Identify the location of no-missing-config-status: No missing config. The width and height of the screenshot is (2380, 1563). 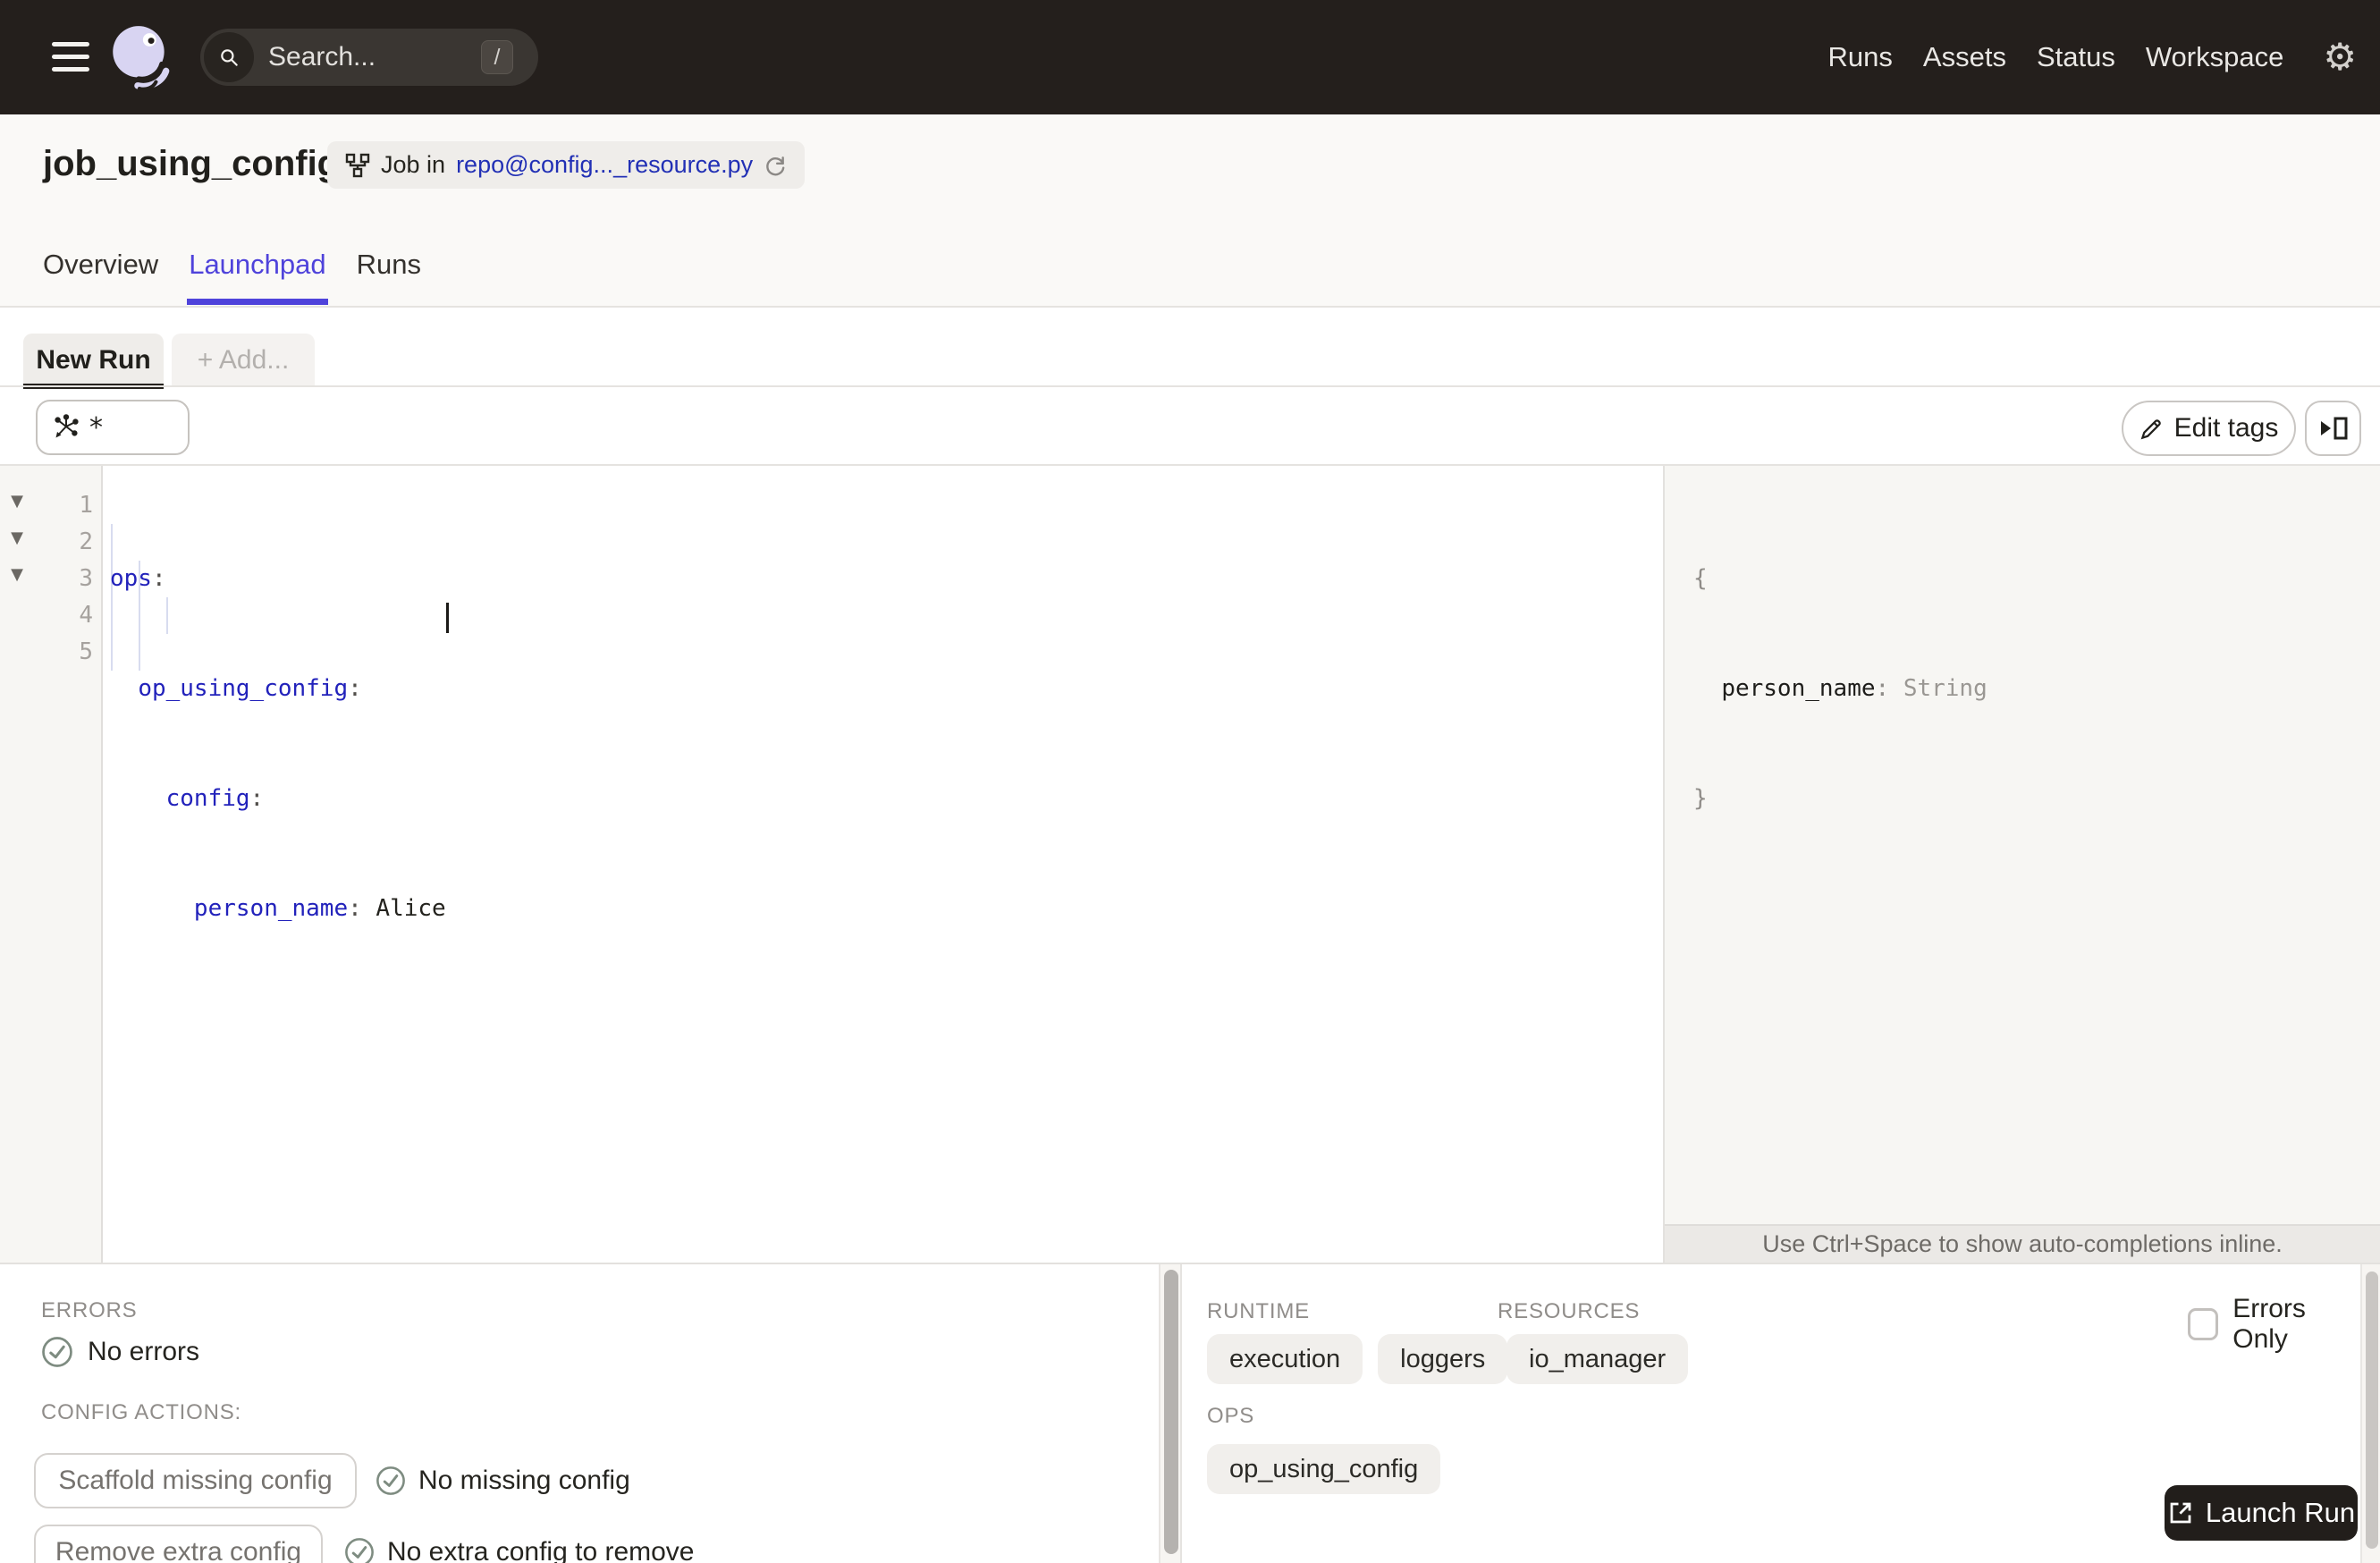
(503, 1481).